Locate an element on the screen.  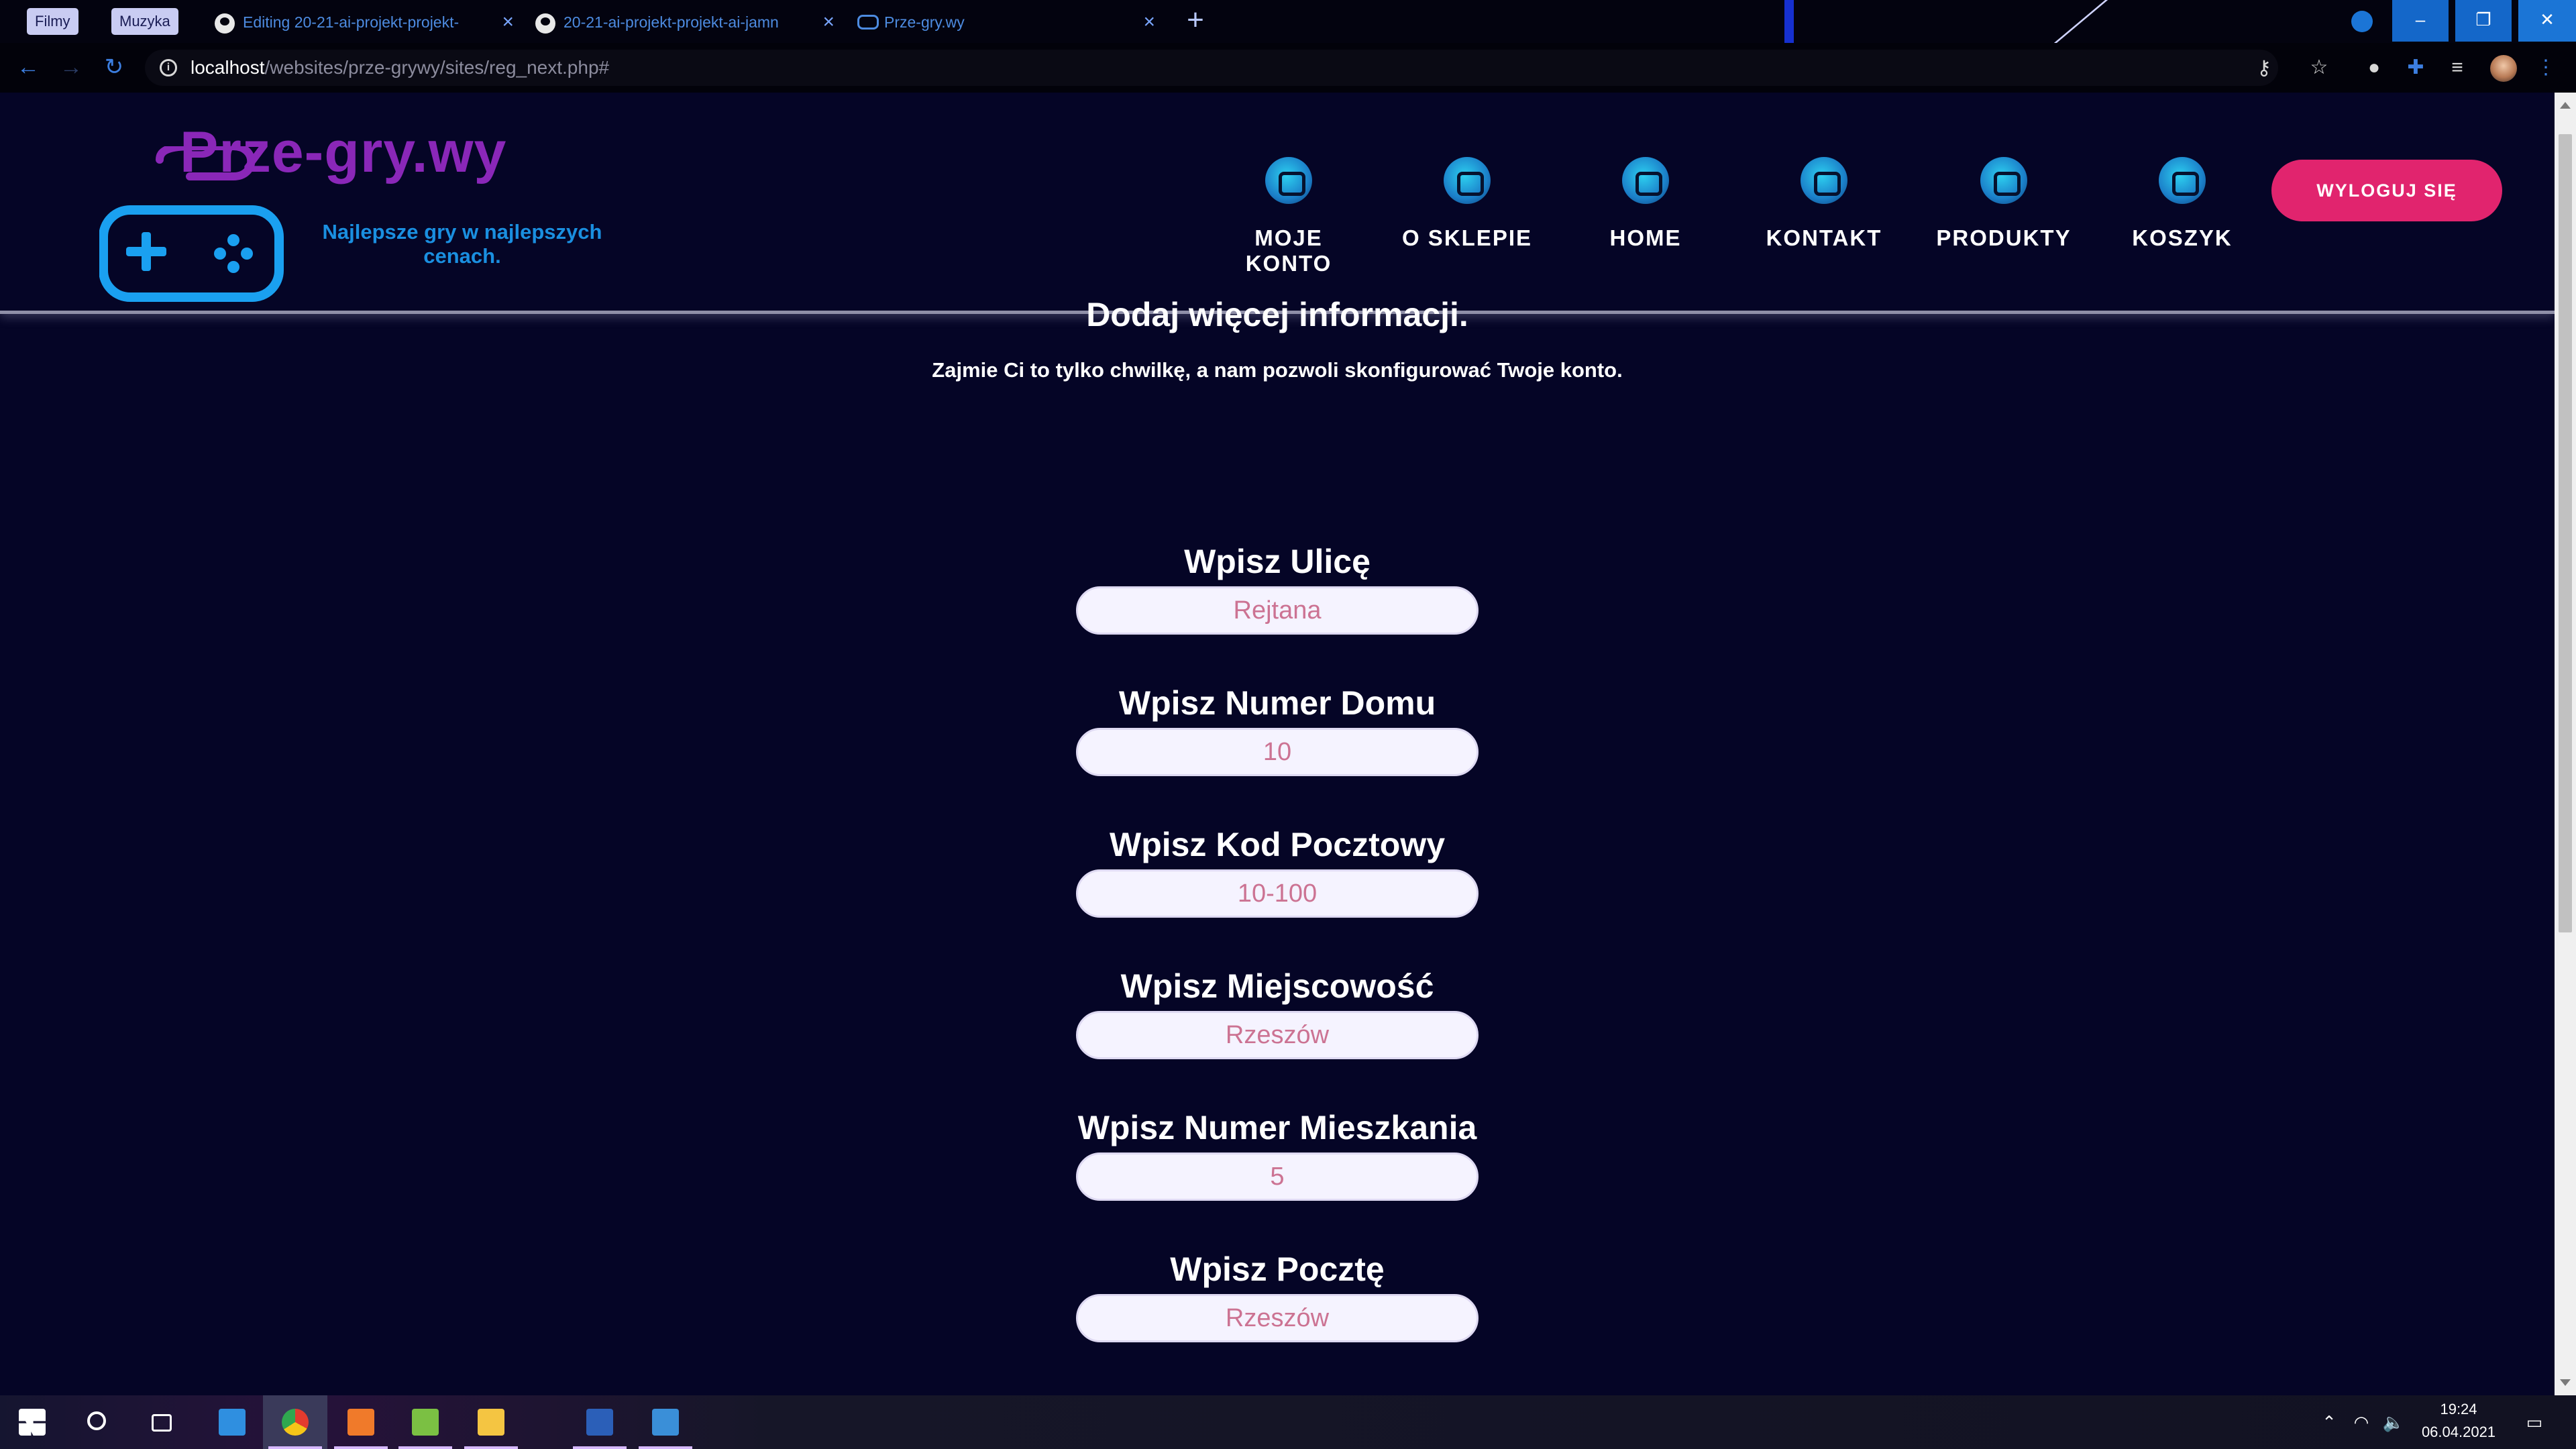
volume-icon: 🔈 is located at coordinates (2393, 1422).